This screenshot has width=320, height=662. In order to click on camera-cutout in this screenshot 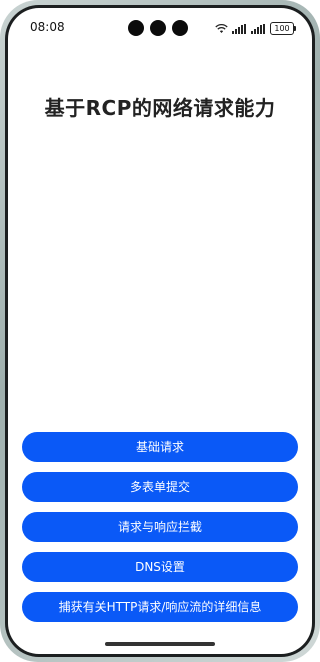, I will do `click(158, 28)`.